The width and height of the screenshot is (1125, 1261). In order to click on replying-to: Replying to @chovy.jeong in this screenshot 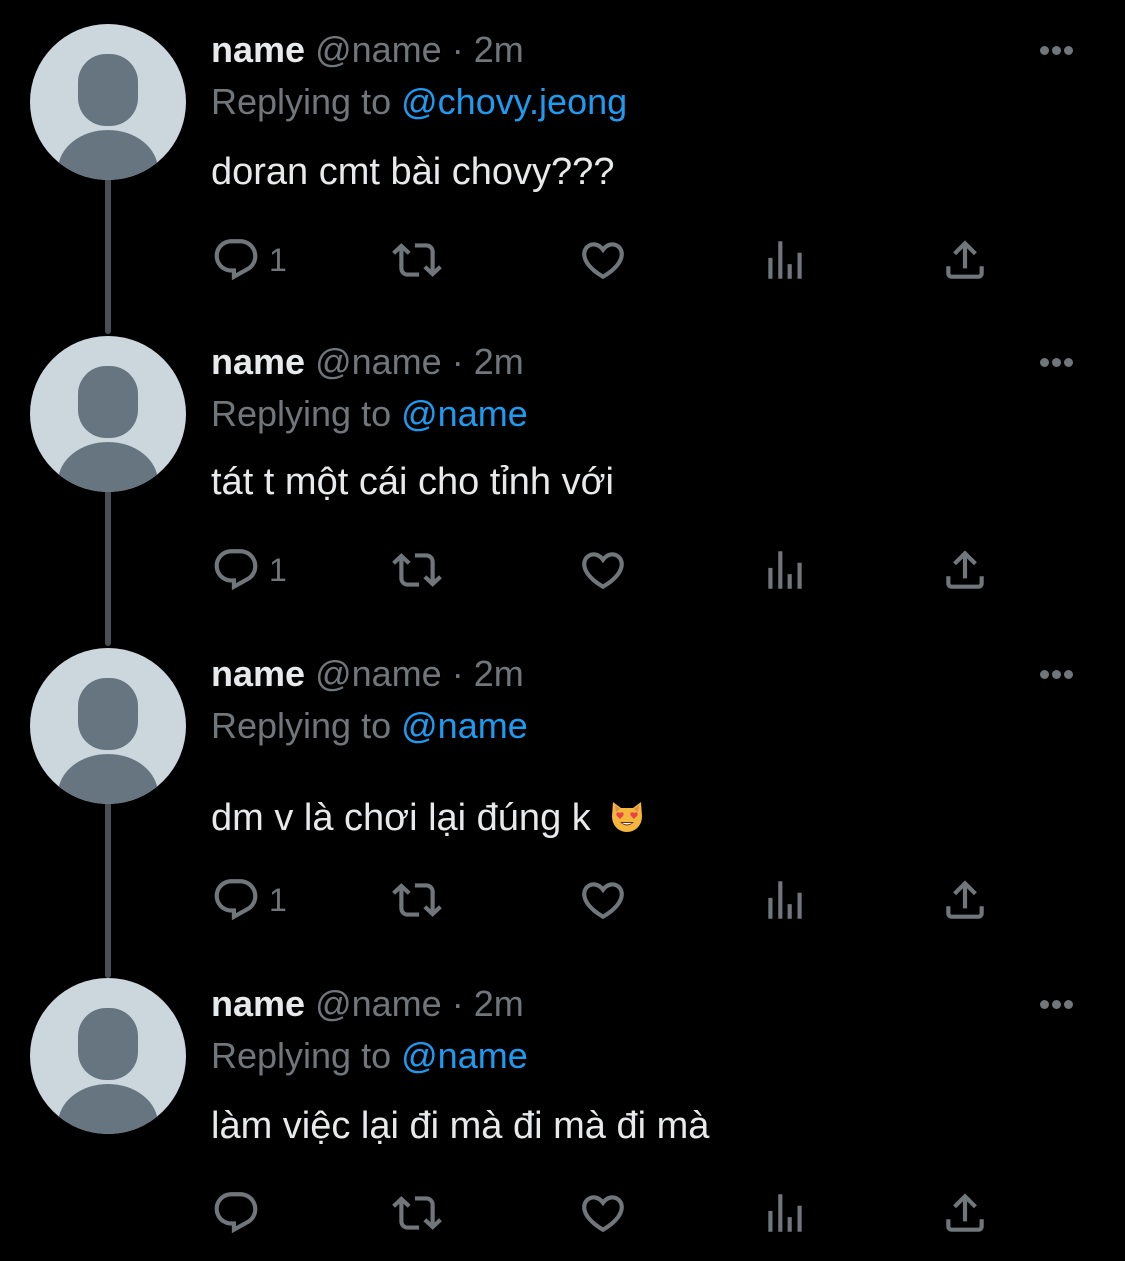, I will do `click(419, 102)`.